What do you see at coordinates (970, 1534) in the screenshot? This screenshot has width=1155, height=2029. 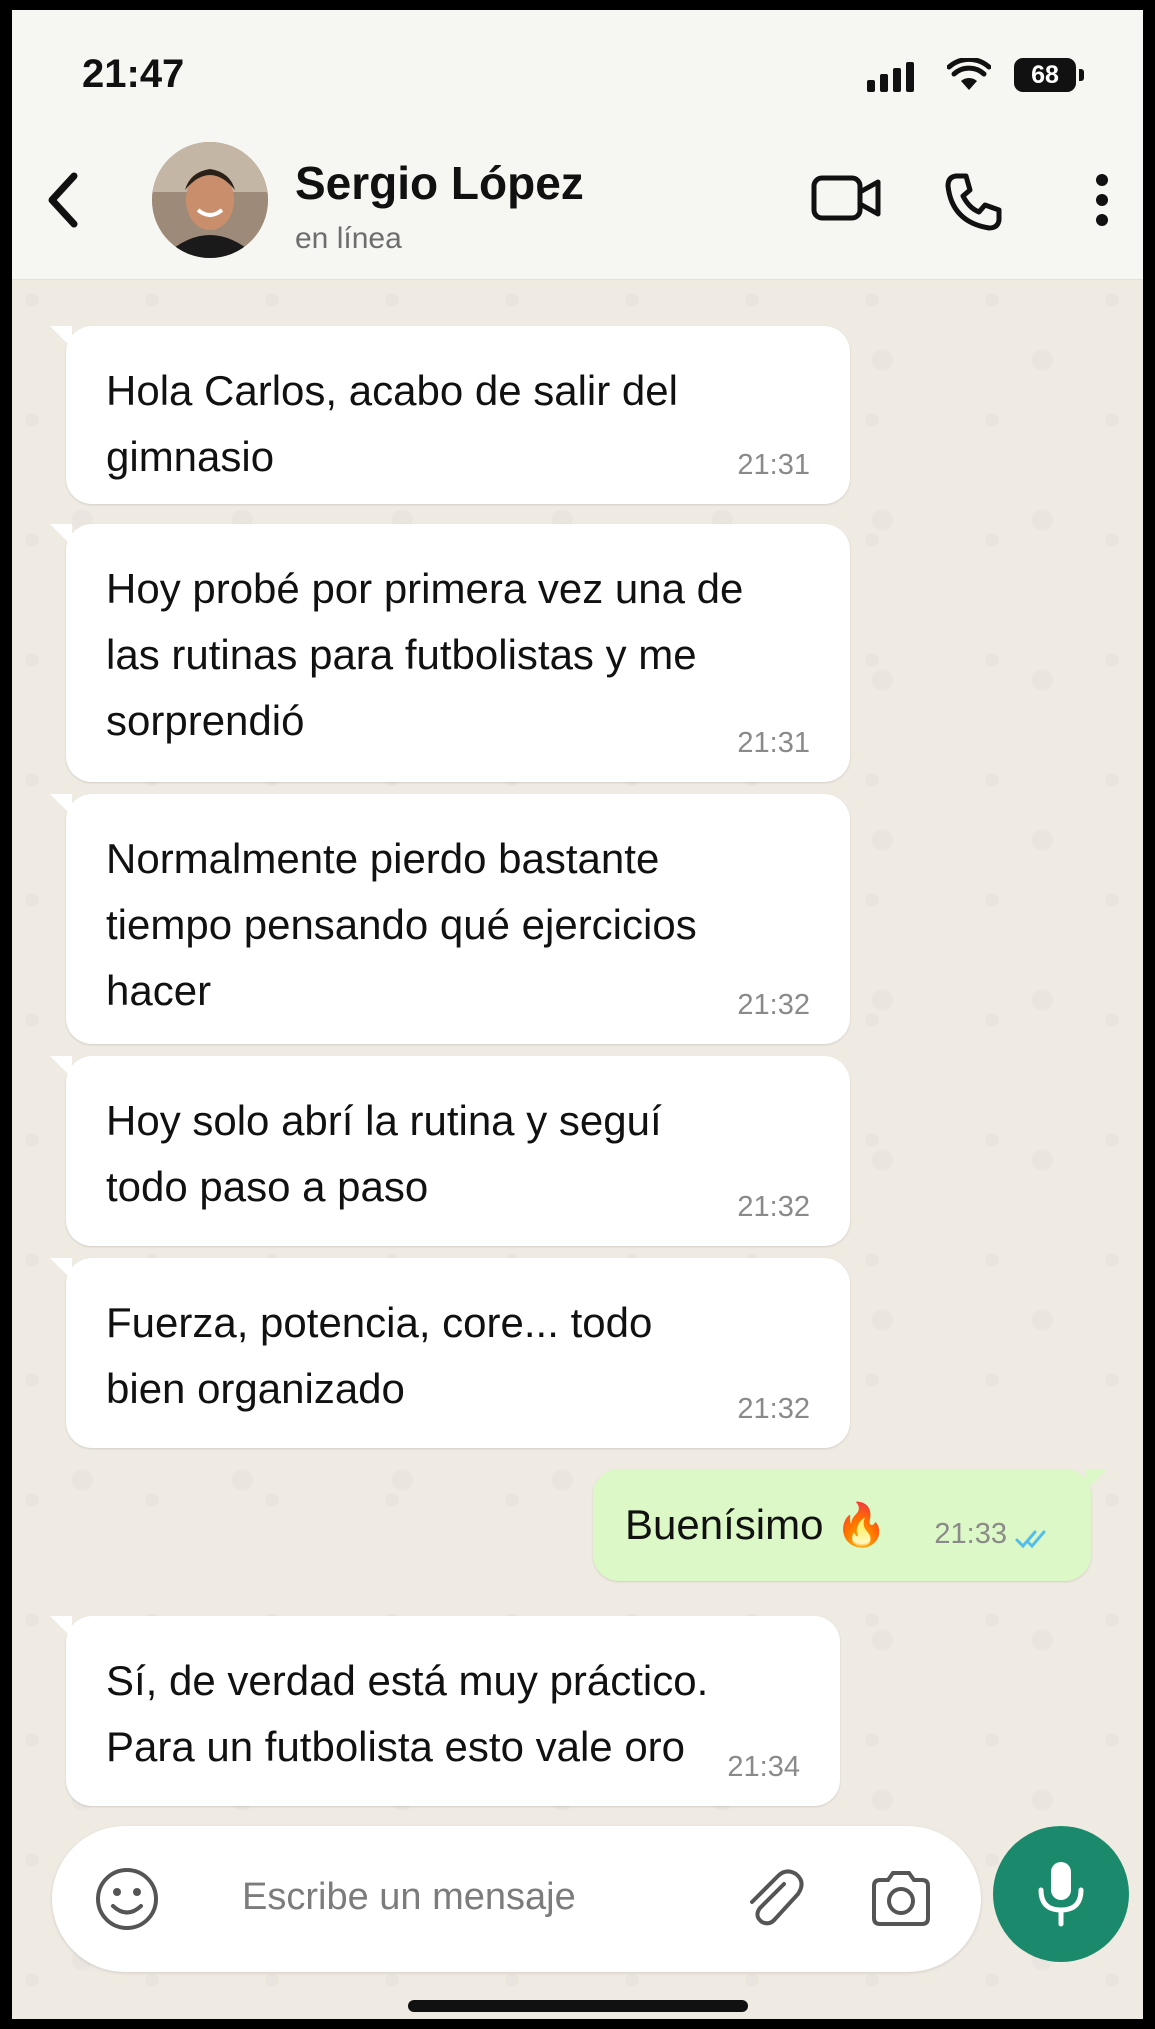 I see `message-time: 21:33` at bounding box center [970, 1534].